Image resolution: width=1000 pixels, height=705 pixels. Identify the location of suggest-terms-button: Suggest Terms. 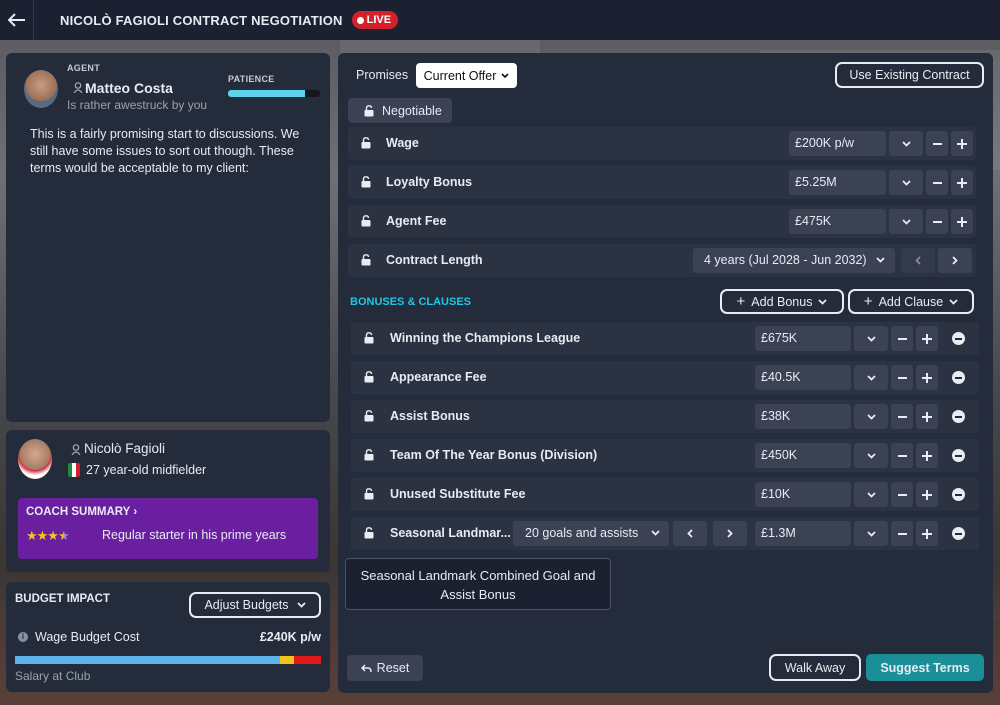
(925, 667).